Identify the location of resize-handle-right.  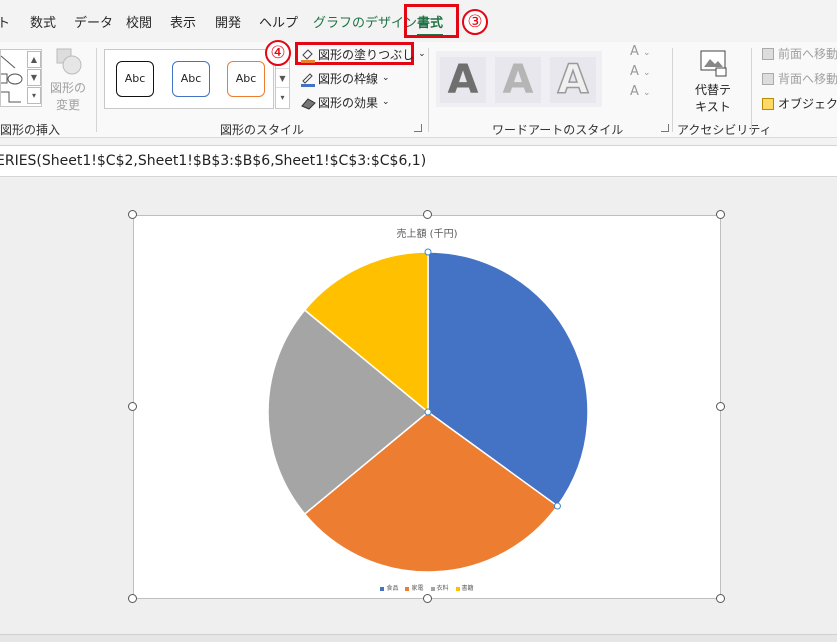
(720, 406).